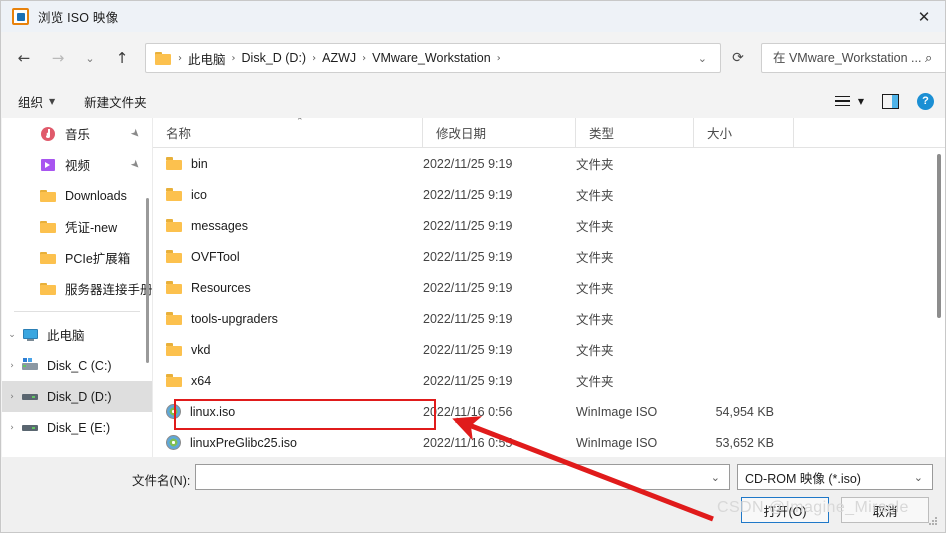 The width and height of the screenshot is (946, 533). I want to click on sidebar-item-5: 服务器连接手册, so click(77, 288).